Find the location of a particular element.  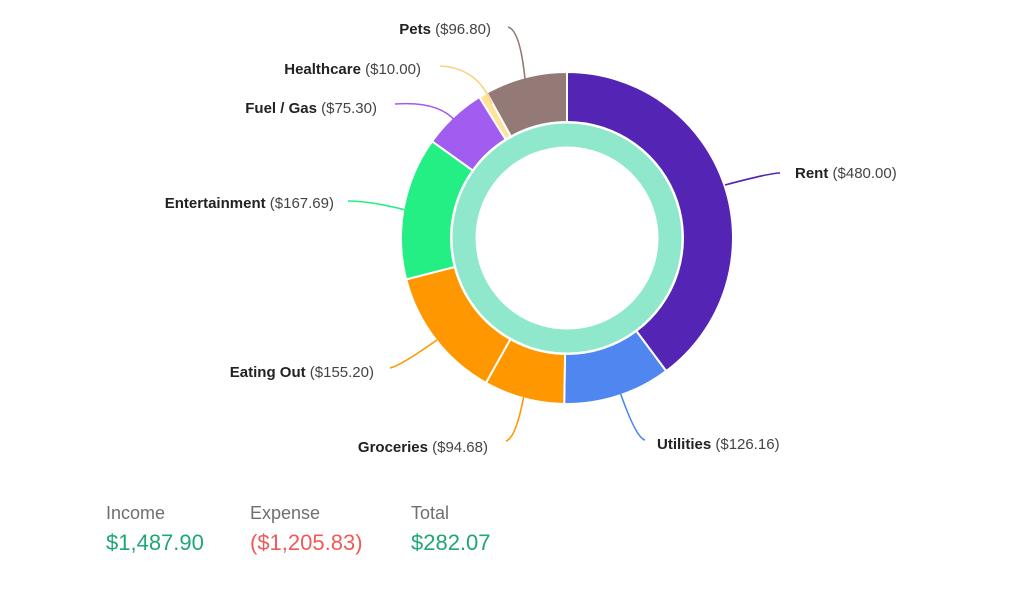

leader-line-fuel-gas is located at coordinates (425, 112).